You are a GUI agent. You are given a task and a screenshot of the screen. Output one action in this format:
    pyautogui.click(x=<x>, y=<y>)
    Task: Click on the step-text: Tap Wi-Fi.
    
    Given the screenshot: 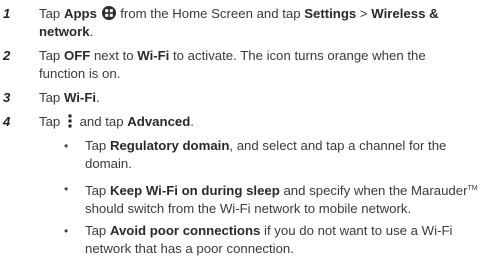 What is the action you would take?
    pyautogui.click(x=69, y=97)
    